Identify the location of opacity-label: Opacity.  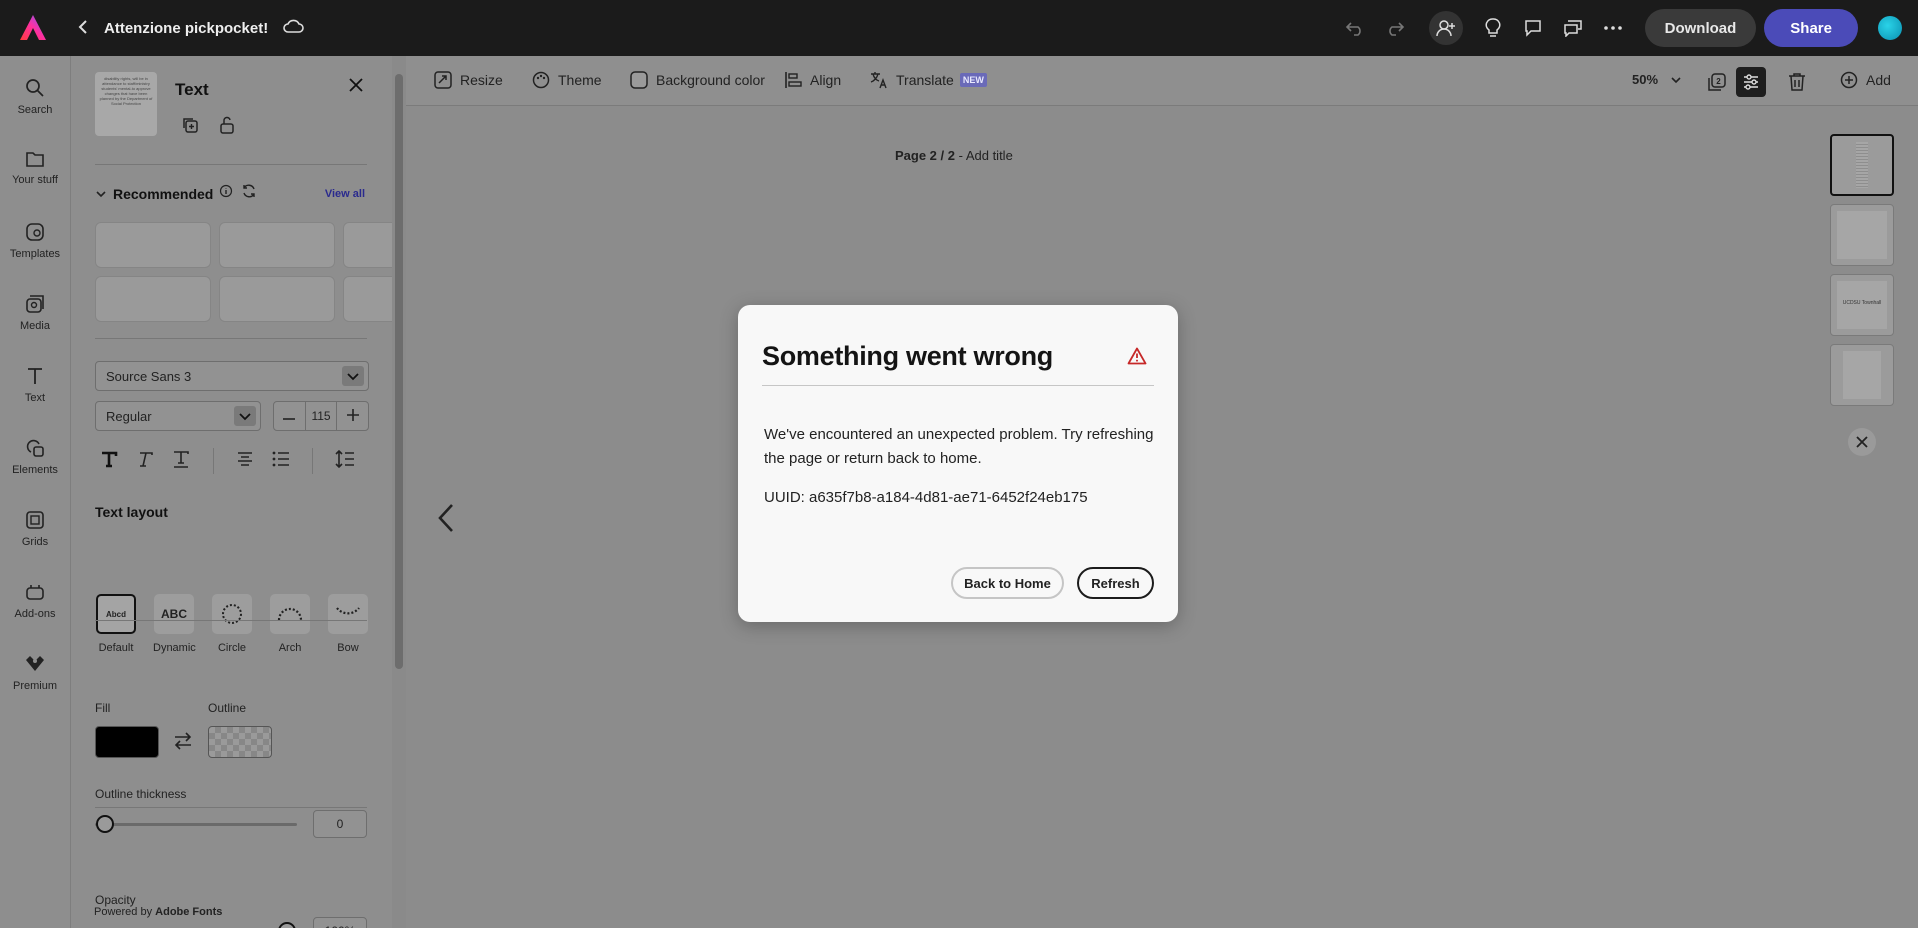
(115, 900).